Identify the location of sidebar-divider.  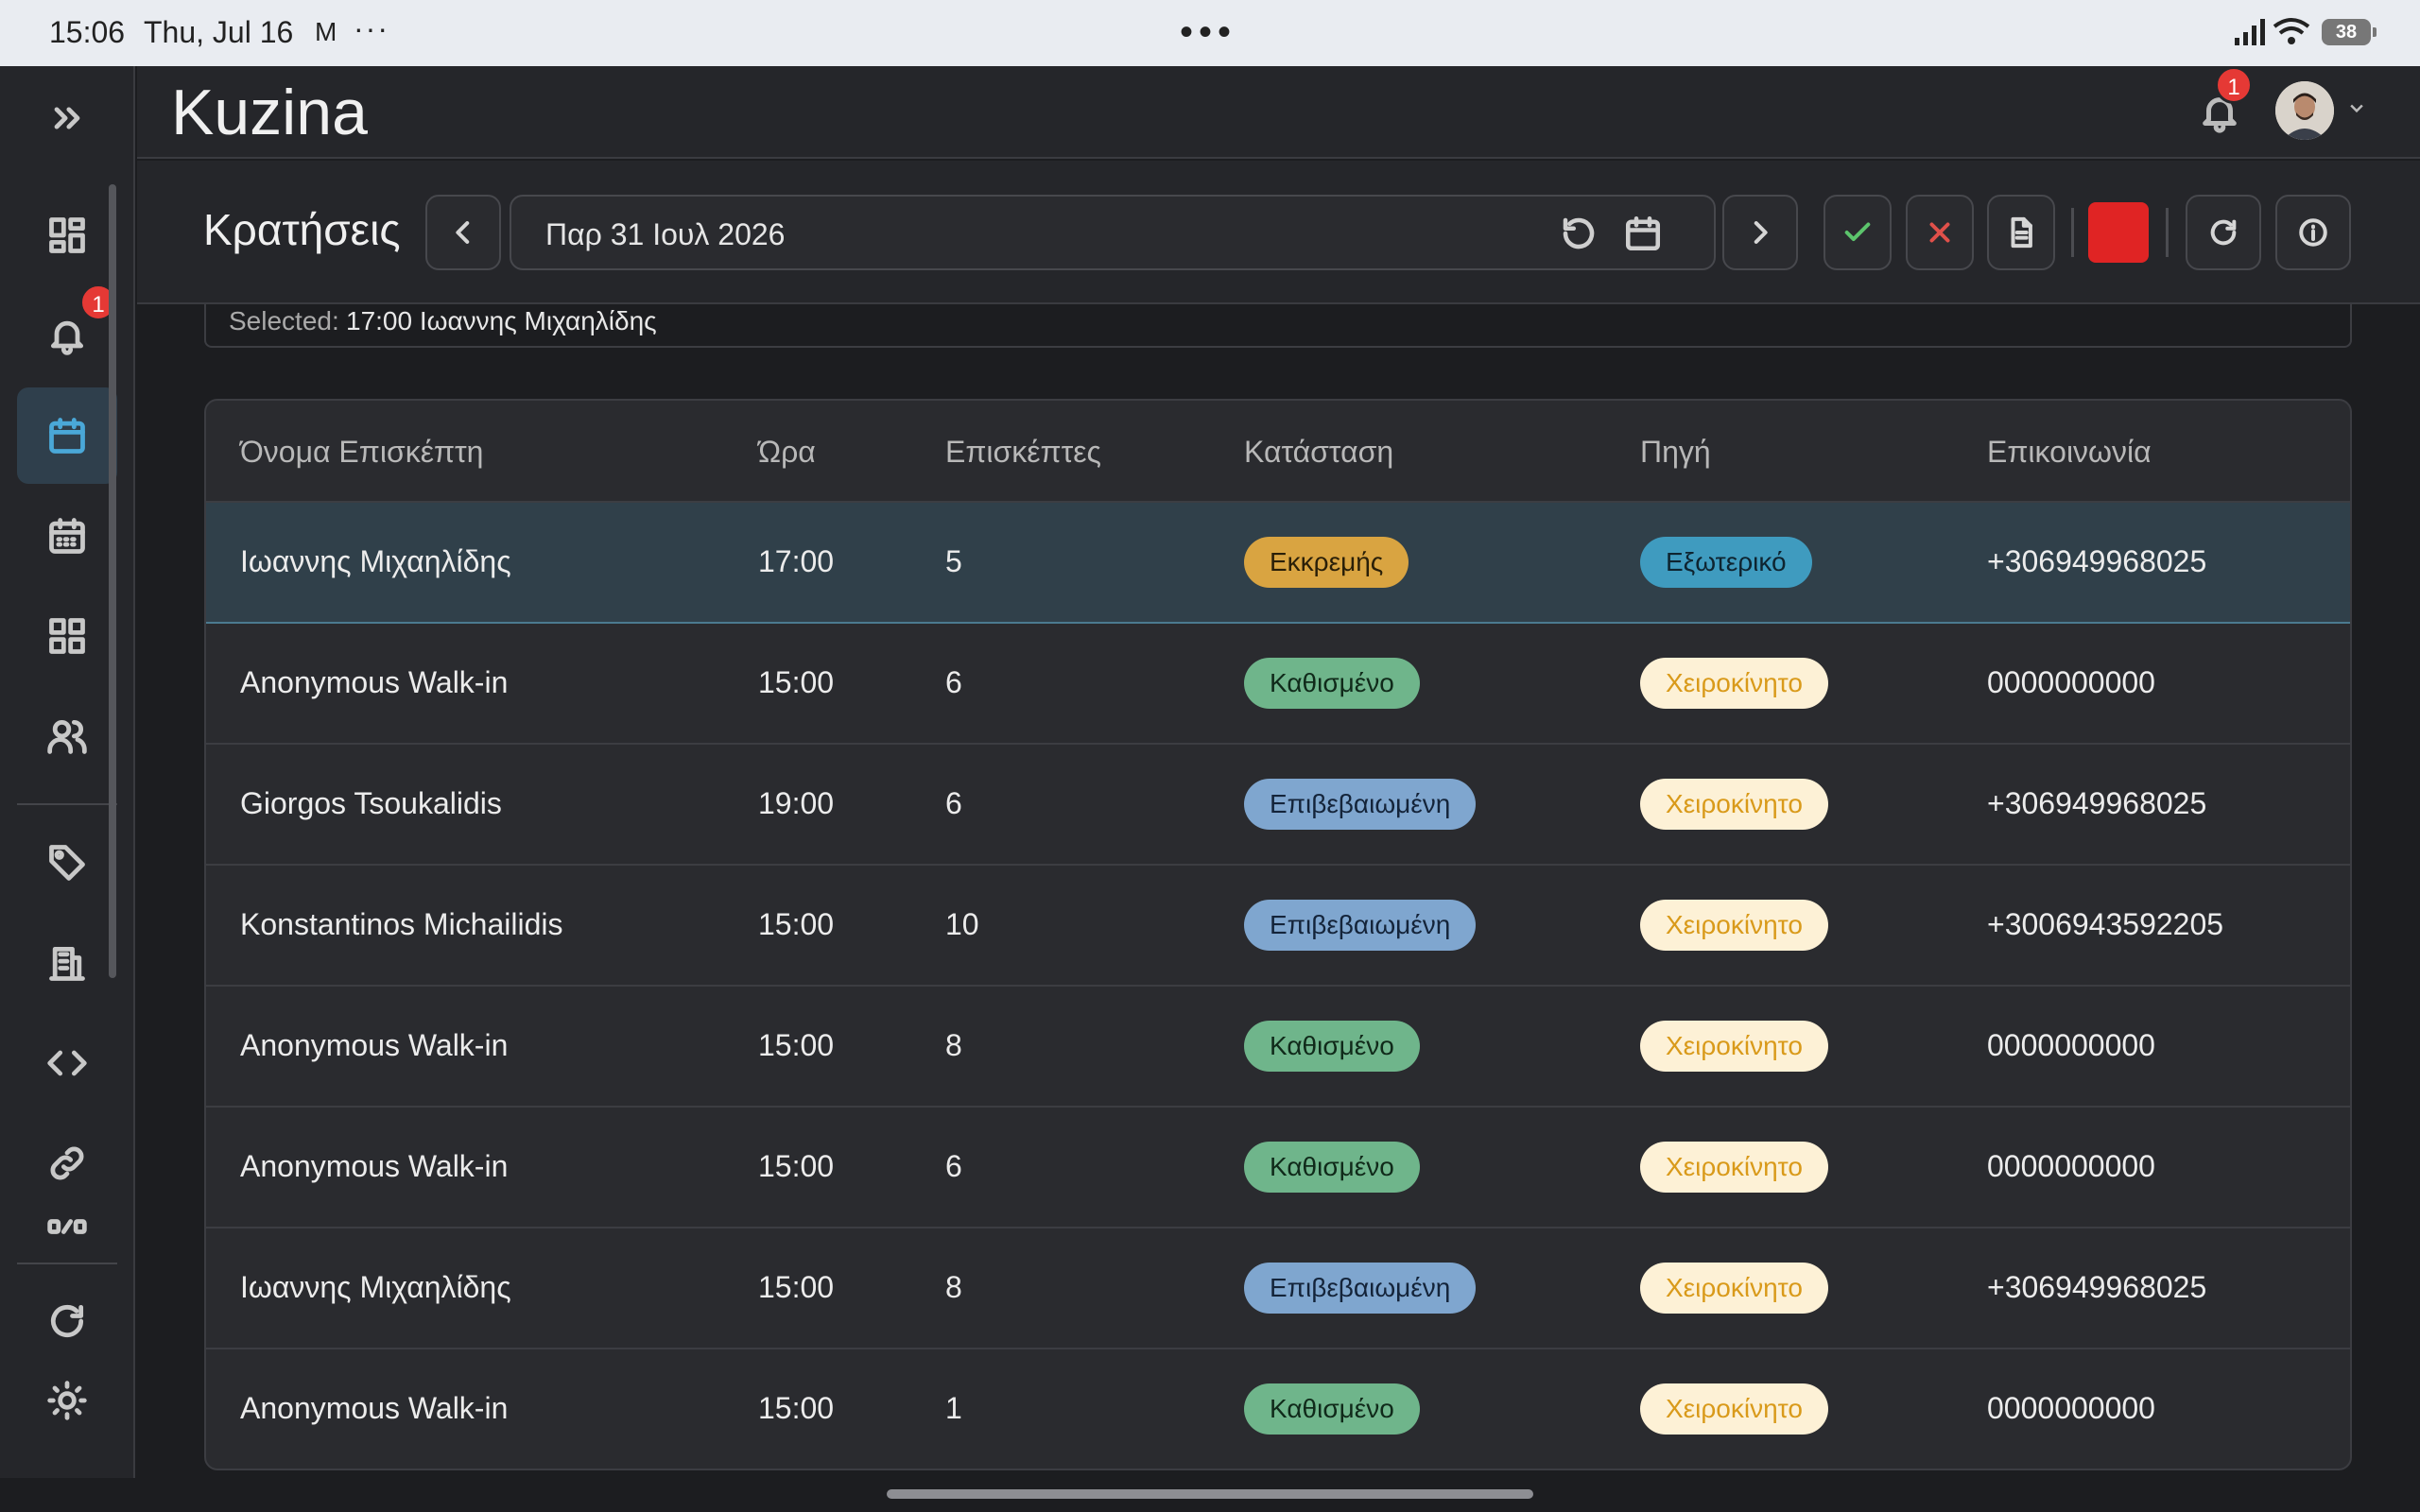
(67, 804).